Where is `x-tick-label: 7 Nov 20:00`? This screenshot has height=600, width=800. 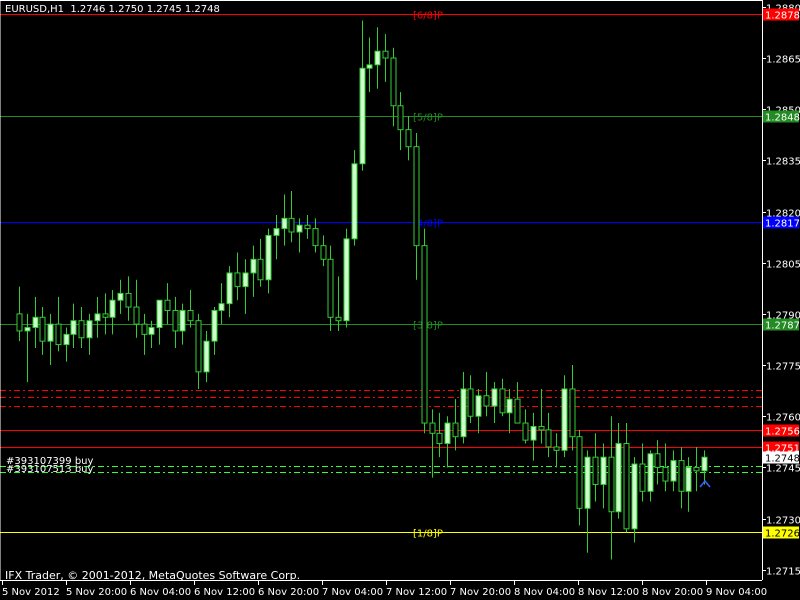
x-tick-label: 7 Nov 20:00 is located at coordinates (480, 592).